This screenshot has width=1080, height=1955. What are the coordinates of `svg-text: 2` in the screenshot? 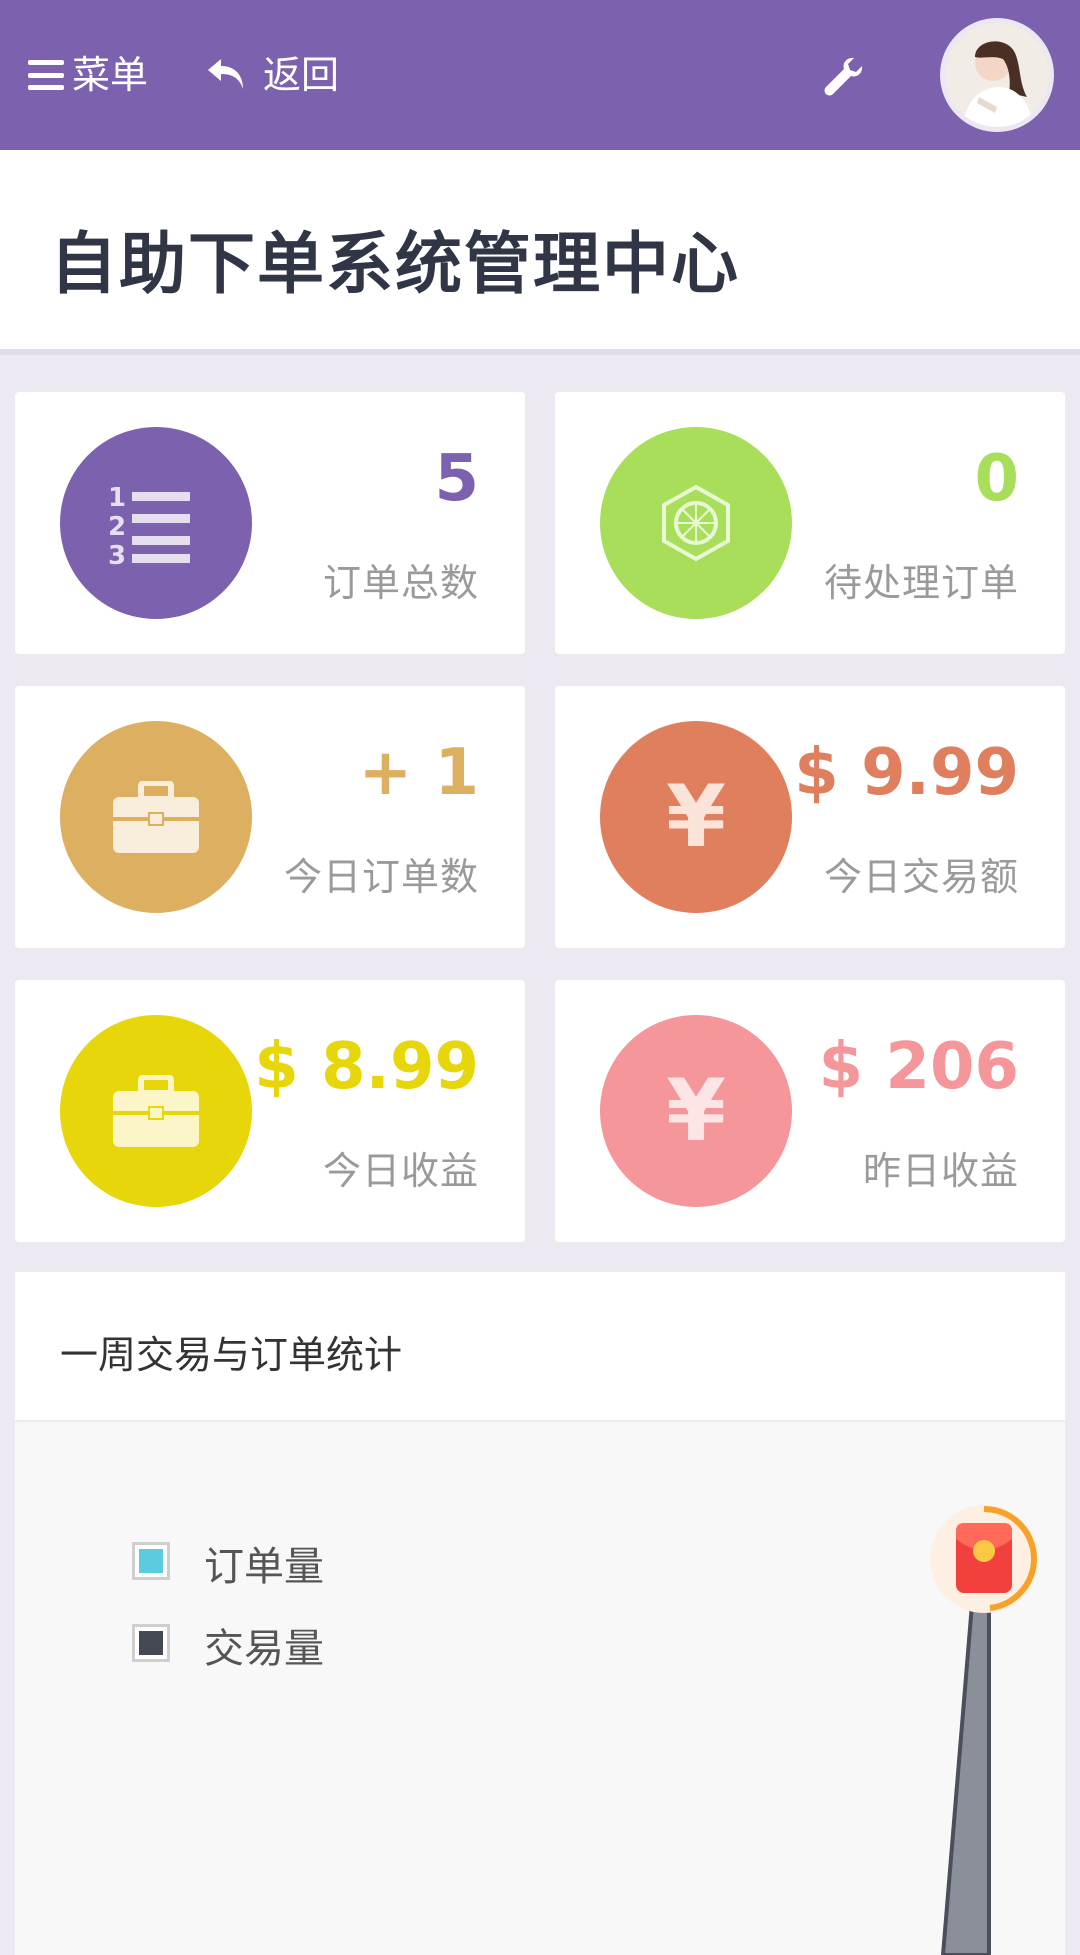 It's located at (117, 527).